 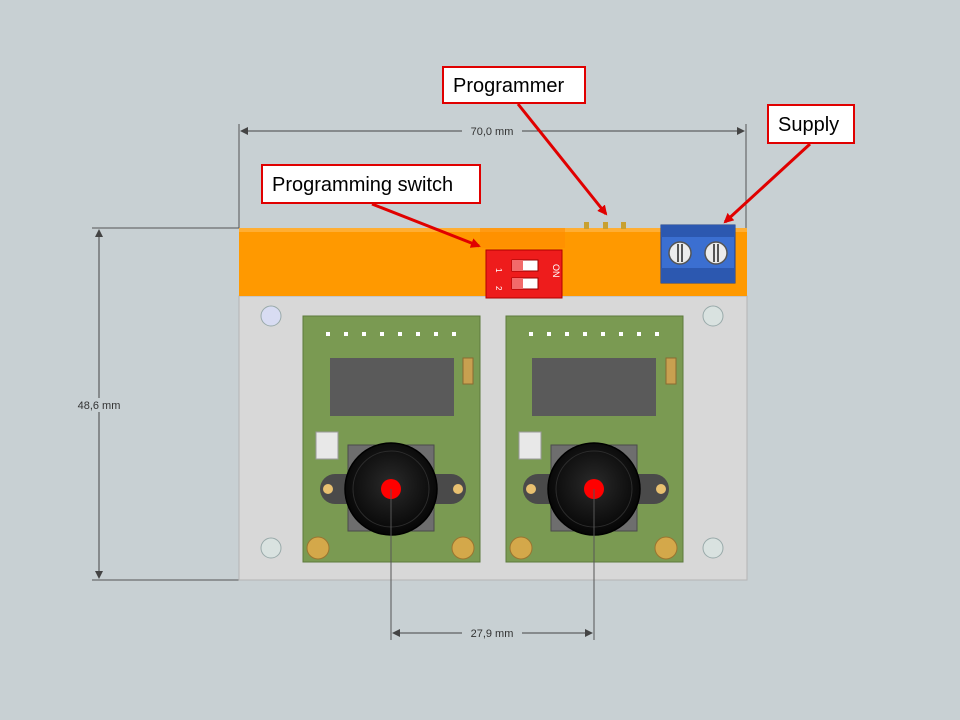 What do you see at coordinates (698, 254) in the screenshot?
I see `terminal-block` at bounding box center [698, 254].